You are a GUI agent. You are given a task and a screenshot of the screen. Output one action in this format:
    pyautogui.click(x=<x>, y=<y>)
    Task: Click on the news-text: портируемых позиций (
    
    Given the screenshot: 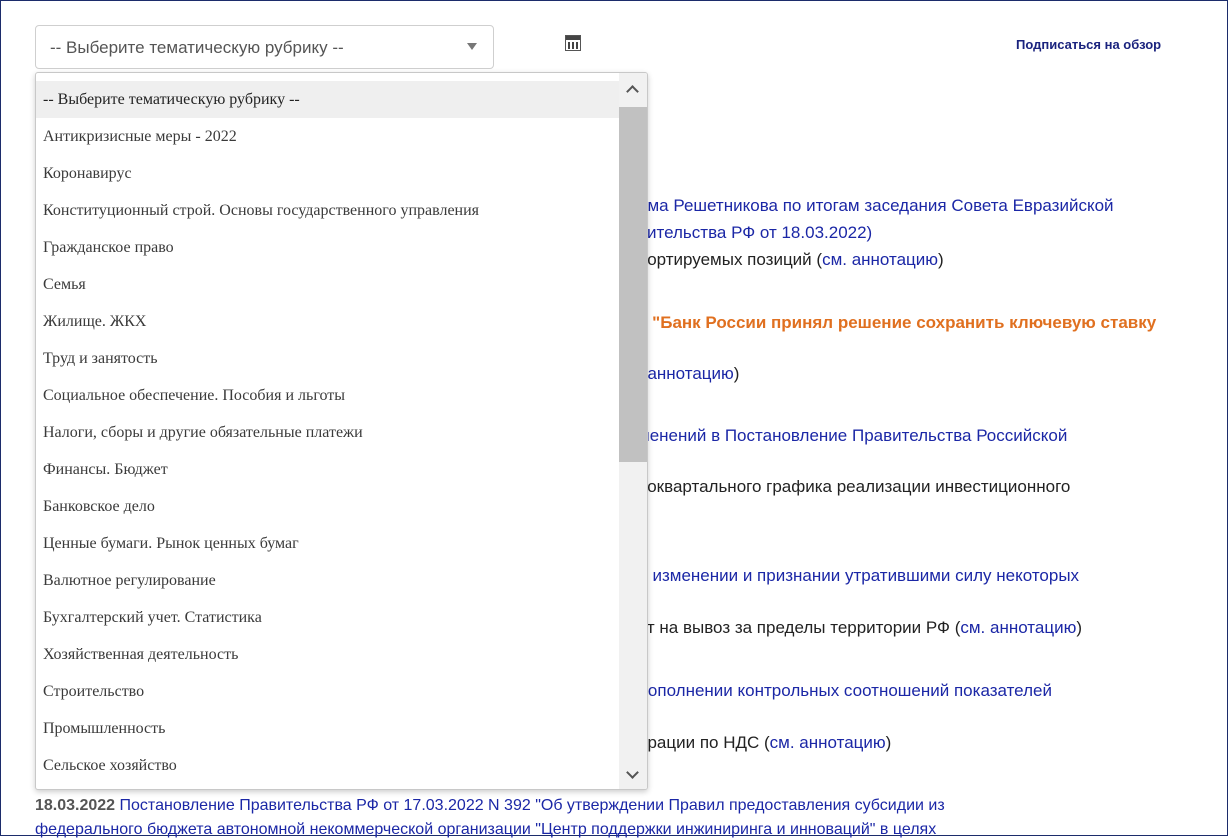 What is the action you would take?
    pyautogui.click(x=730, y=259)
    